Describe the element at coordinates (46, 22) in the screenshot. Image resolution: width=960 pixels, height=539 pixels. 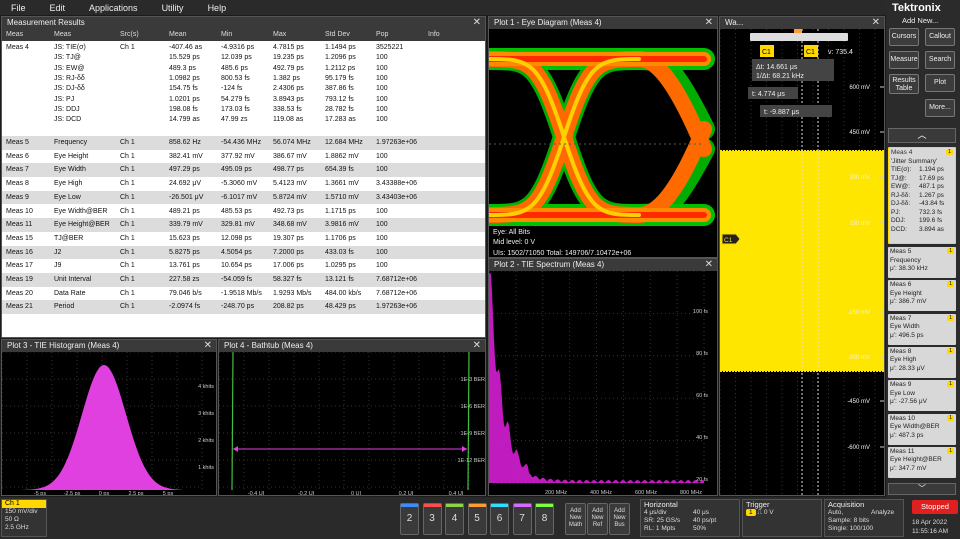
I see `measurement-results-title: Measurement Results` at that location.